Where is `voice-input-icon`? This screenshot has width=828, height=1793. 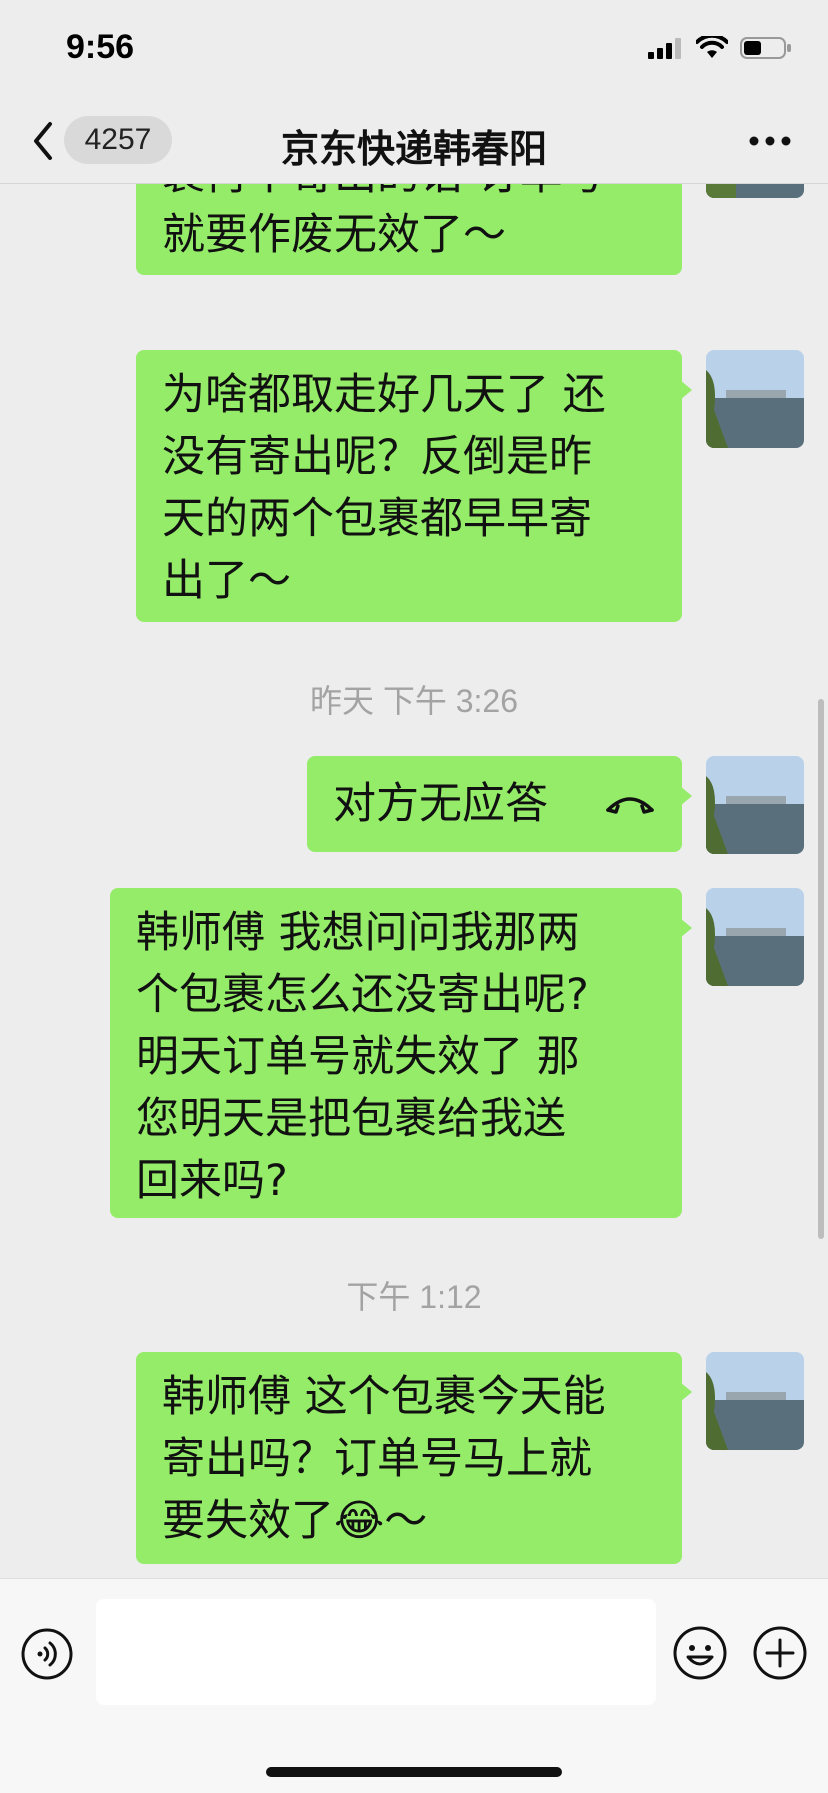 voice-input-icon is located at coordinates (47, 1654).